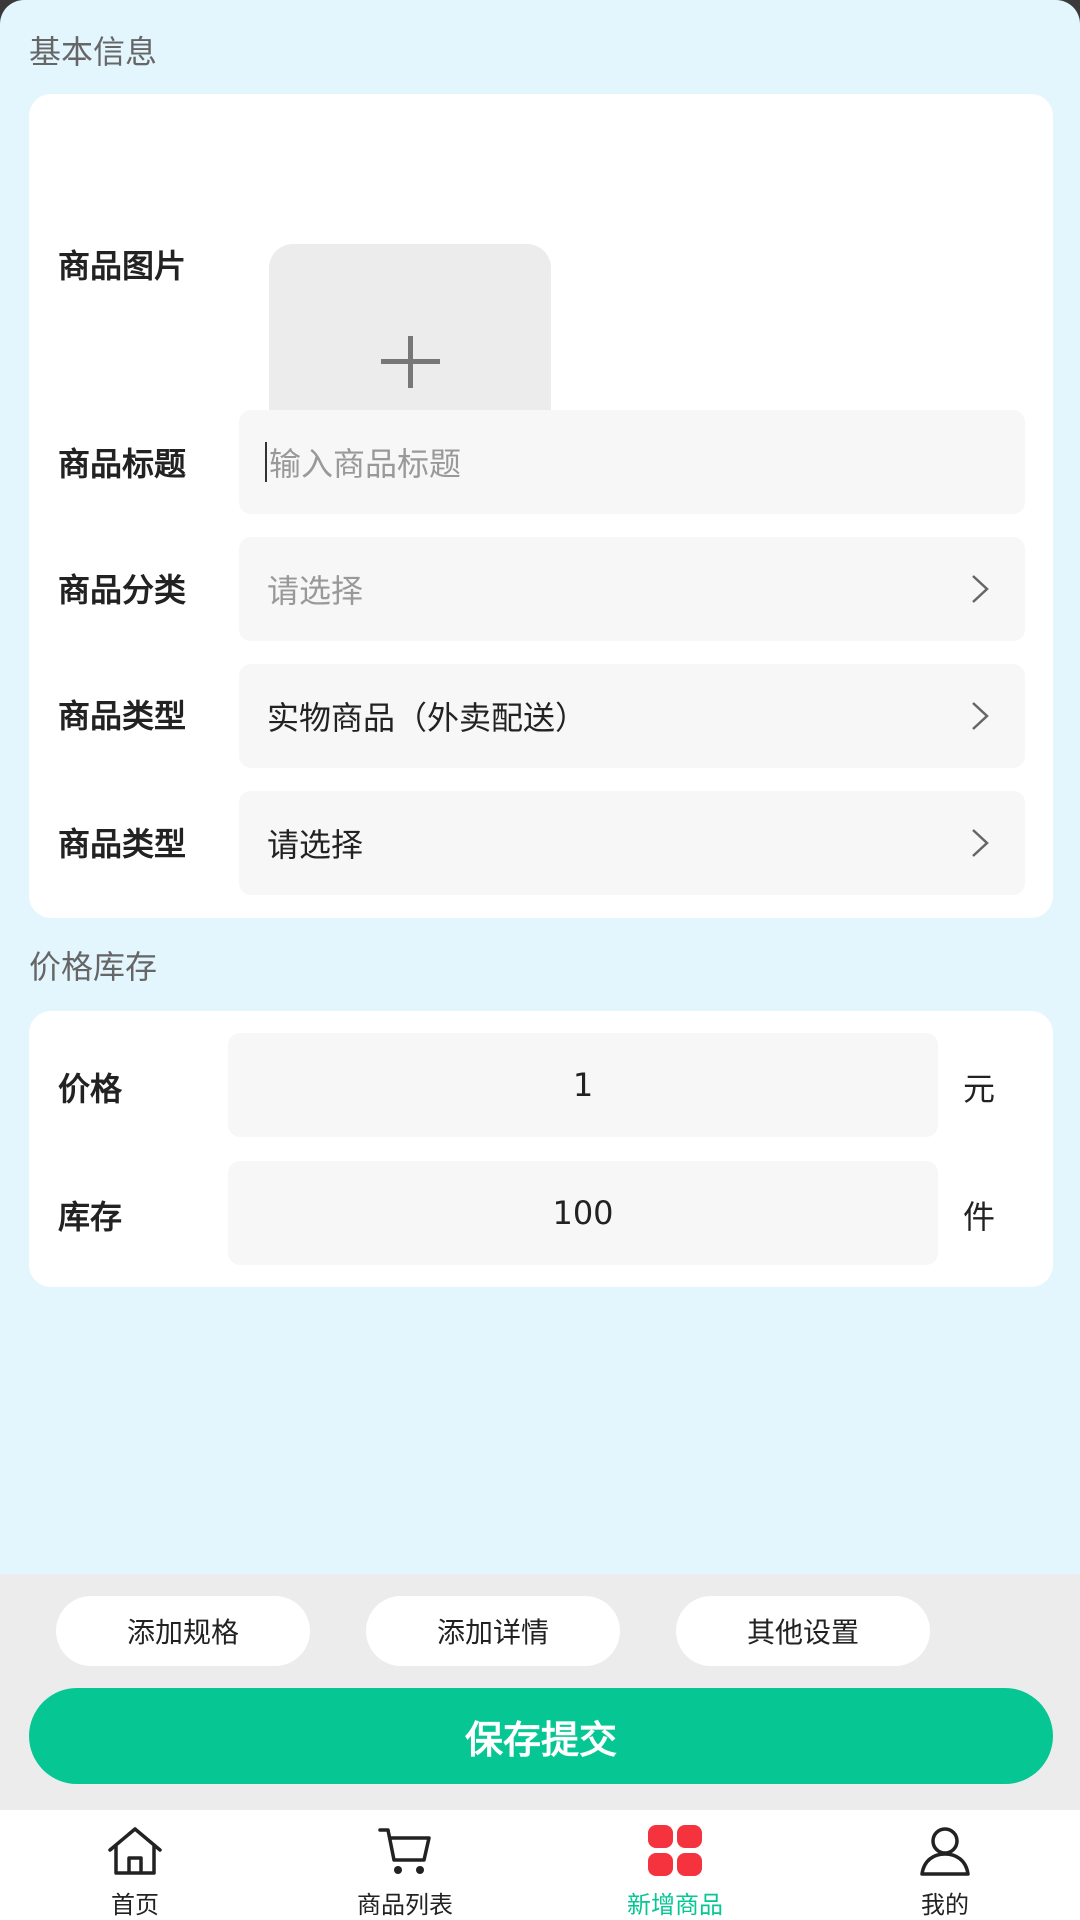 This screenshot has height=1920, width=1080. I want to click on user-icon, so click(945, 1851).